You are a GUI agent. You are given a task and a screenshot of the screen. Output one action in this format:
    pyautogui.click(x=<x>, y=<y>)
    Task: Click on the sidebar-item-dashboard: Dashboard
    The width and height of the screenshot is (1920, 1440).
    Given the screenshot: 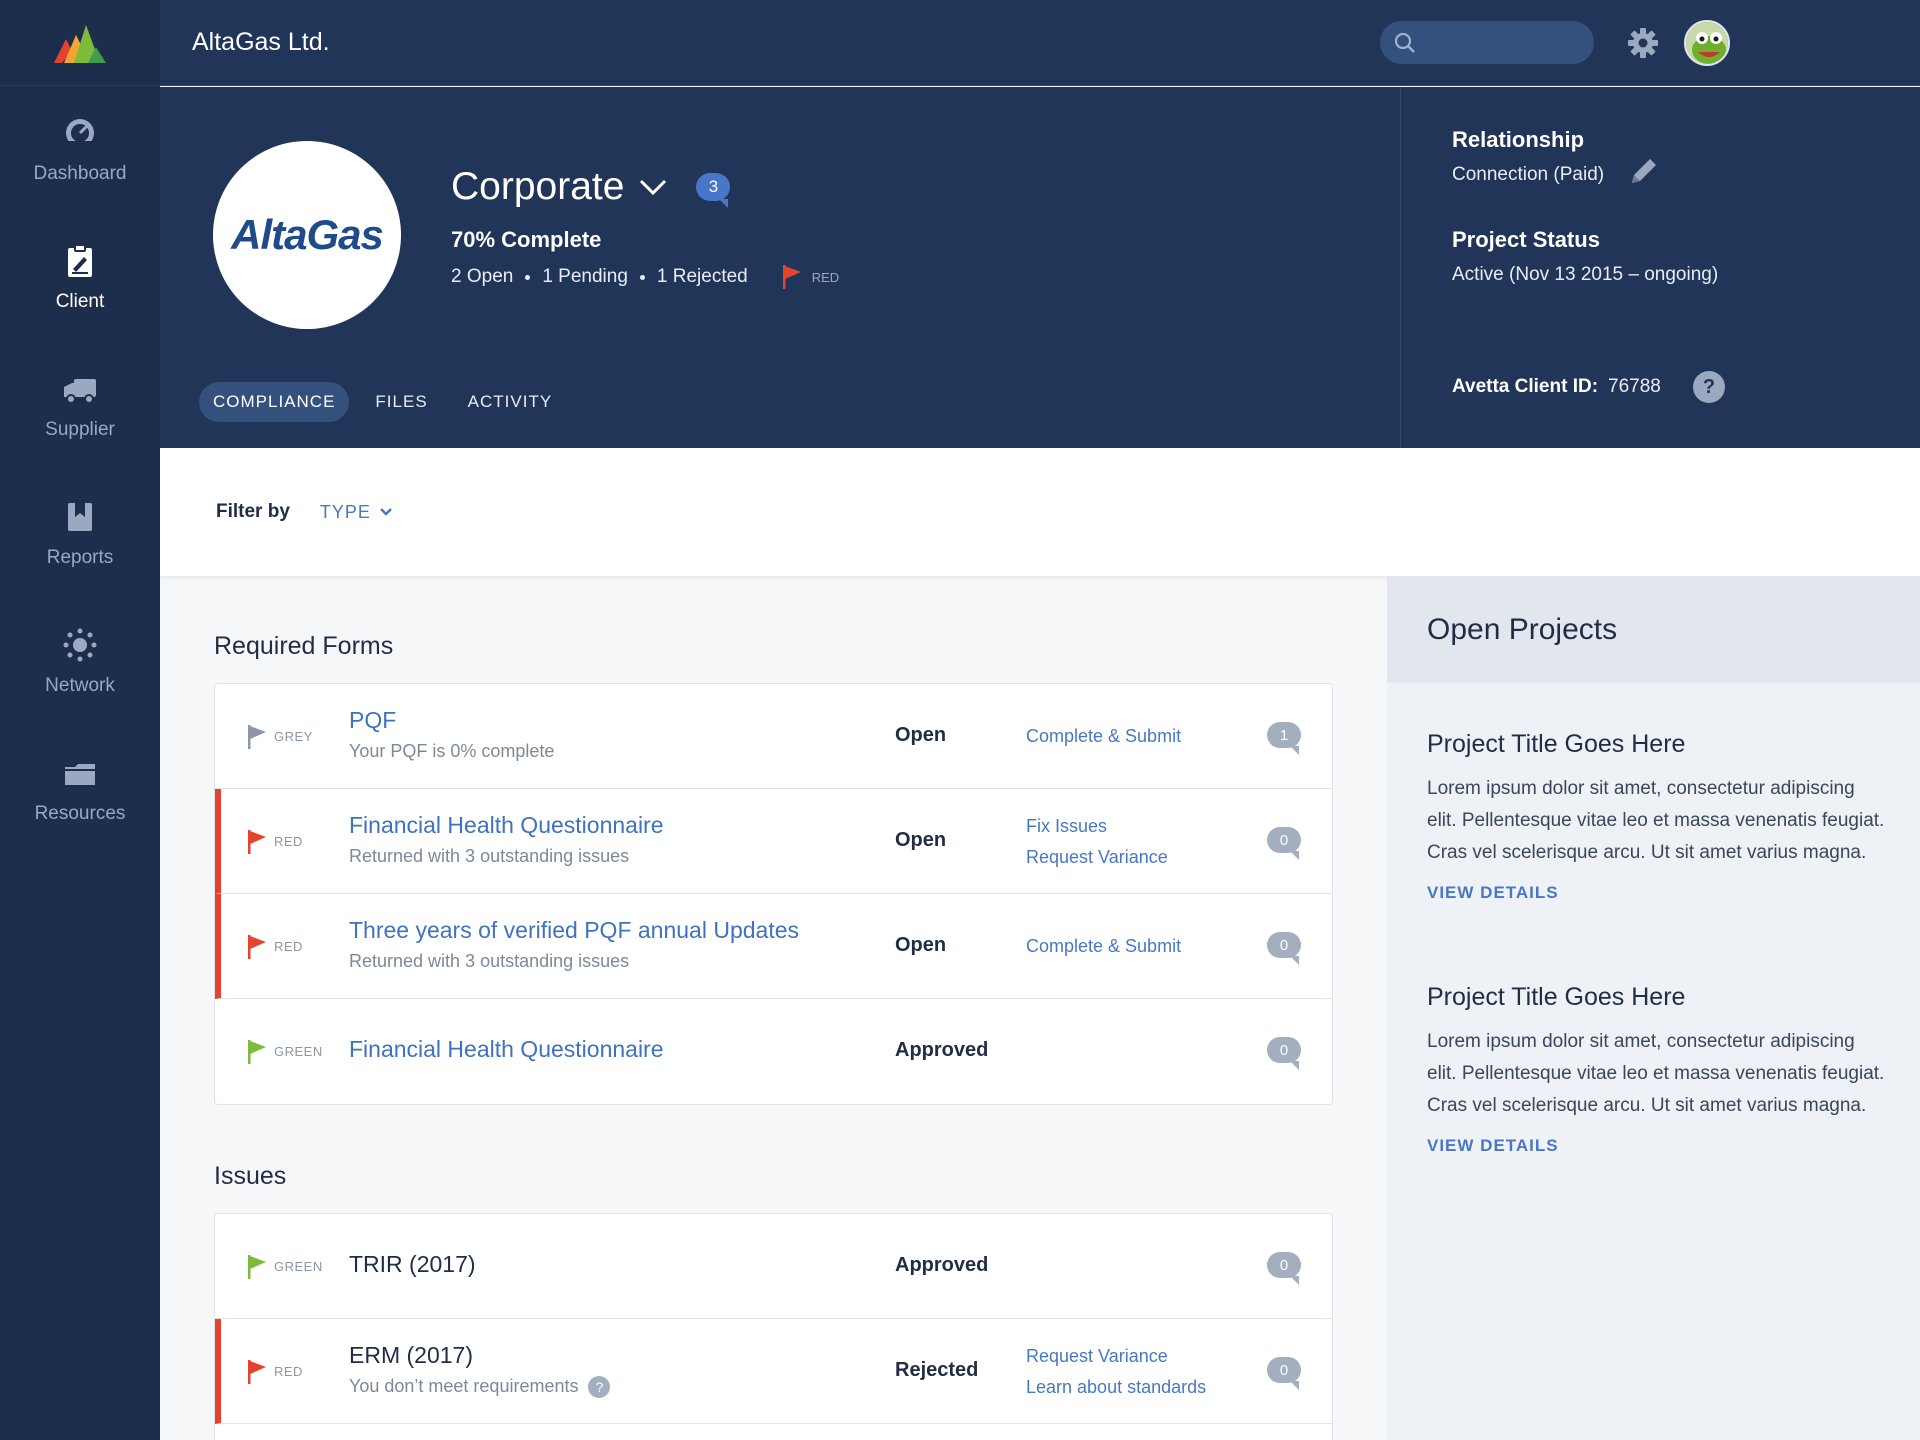 What is the action you would take?
    pyautogui.click(x=80, y=150)
    